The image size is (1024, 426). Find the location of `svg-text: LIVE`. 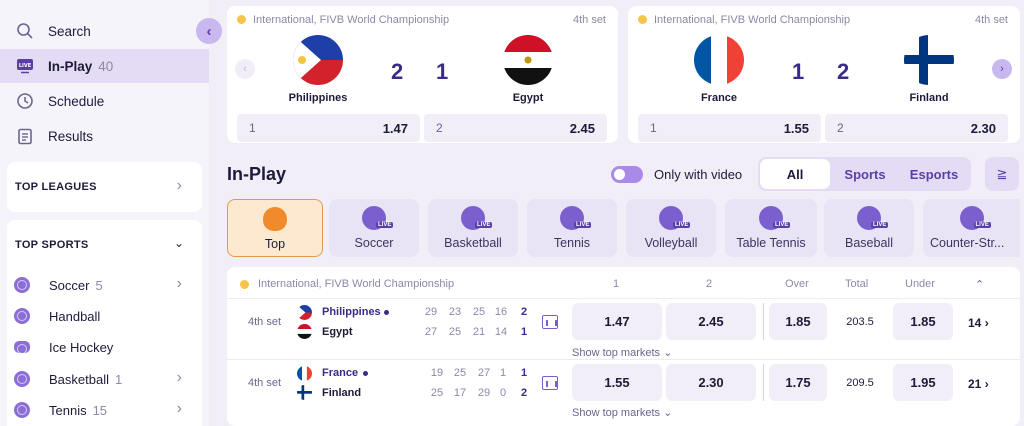

svg-text: LIVE is located at coordinates (25, 66).